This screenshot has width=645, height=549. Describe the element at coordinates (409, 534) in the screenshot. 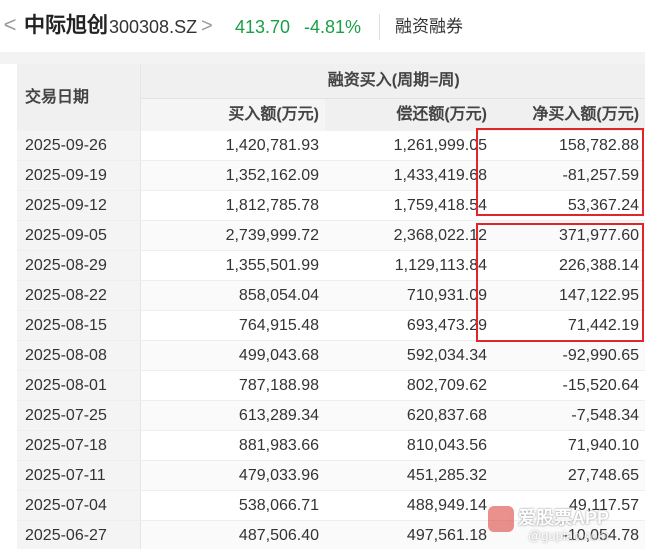

I see `cell-repay-amount: 497,561.18` at that location.